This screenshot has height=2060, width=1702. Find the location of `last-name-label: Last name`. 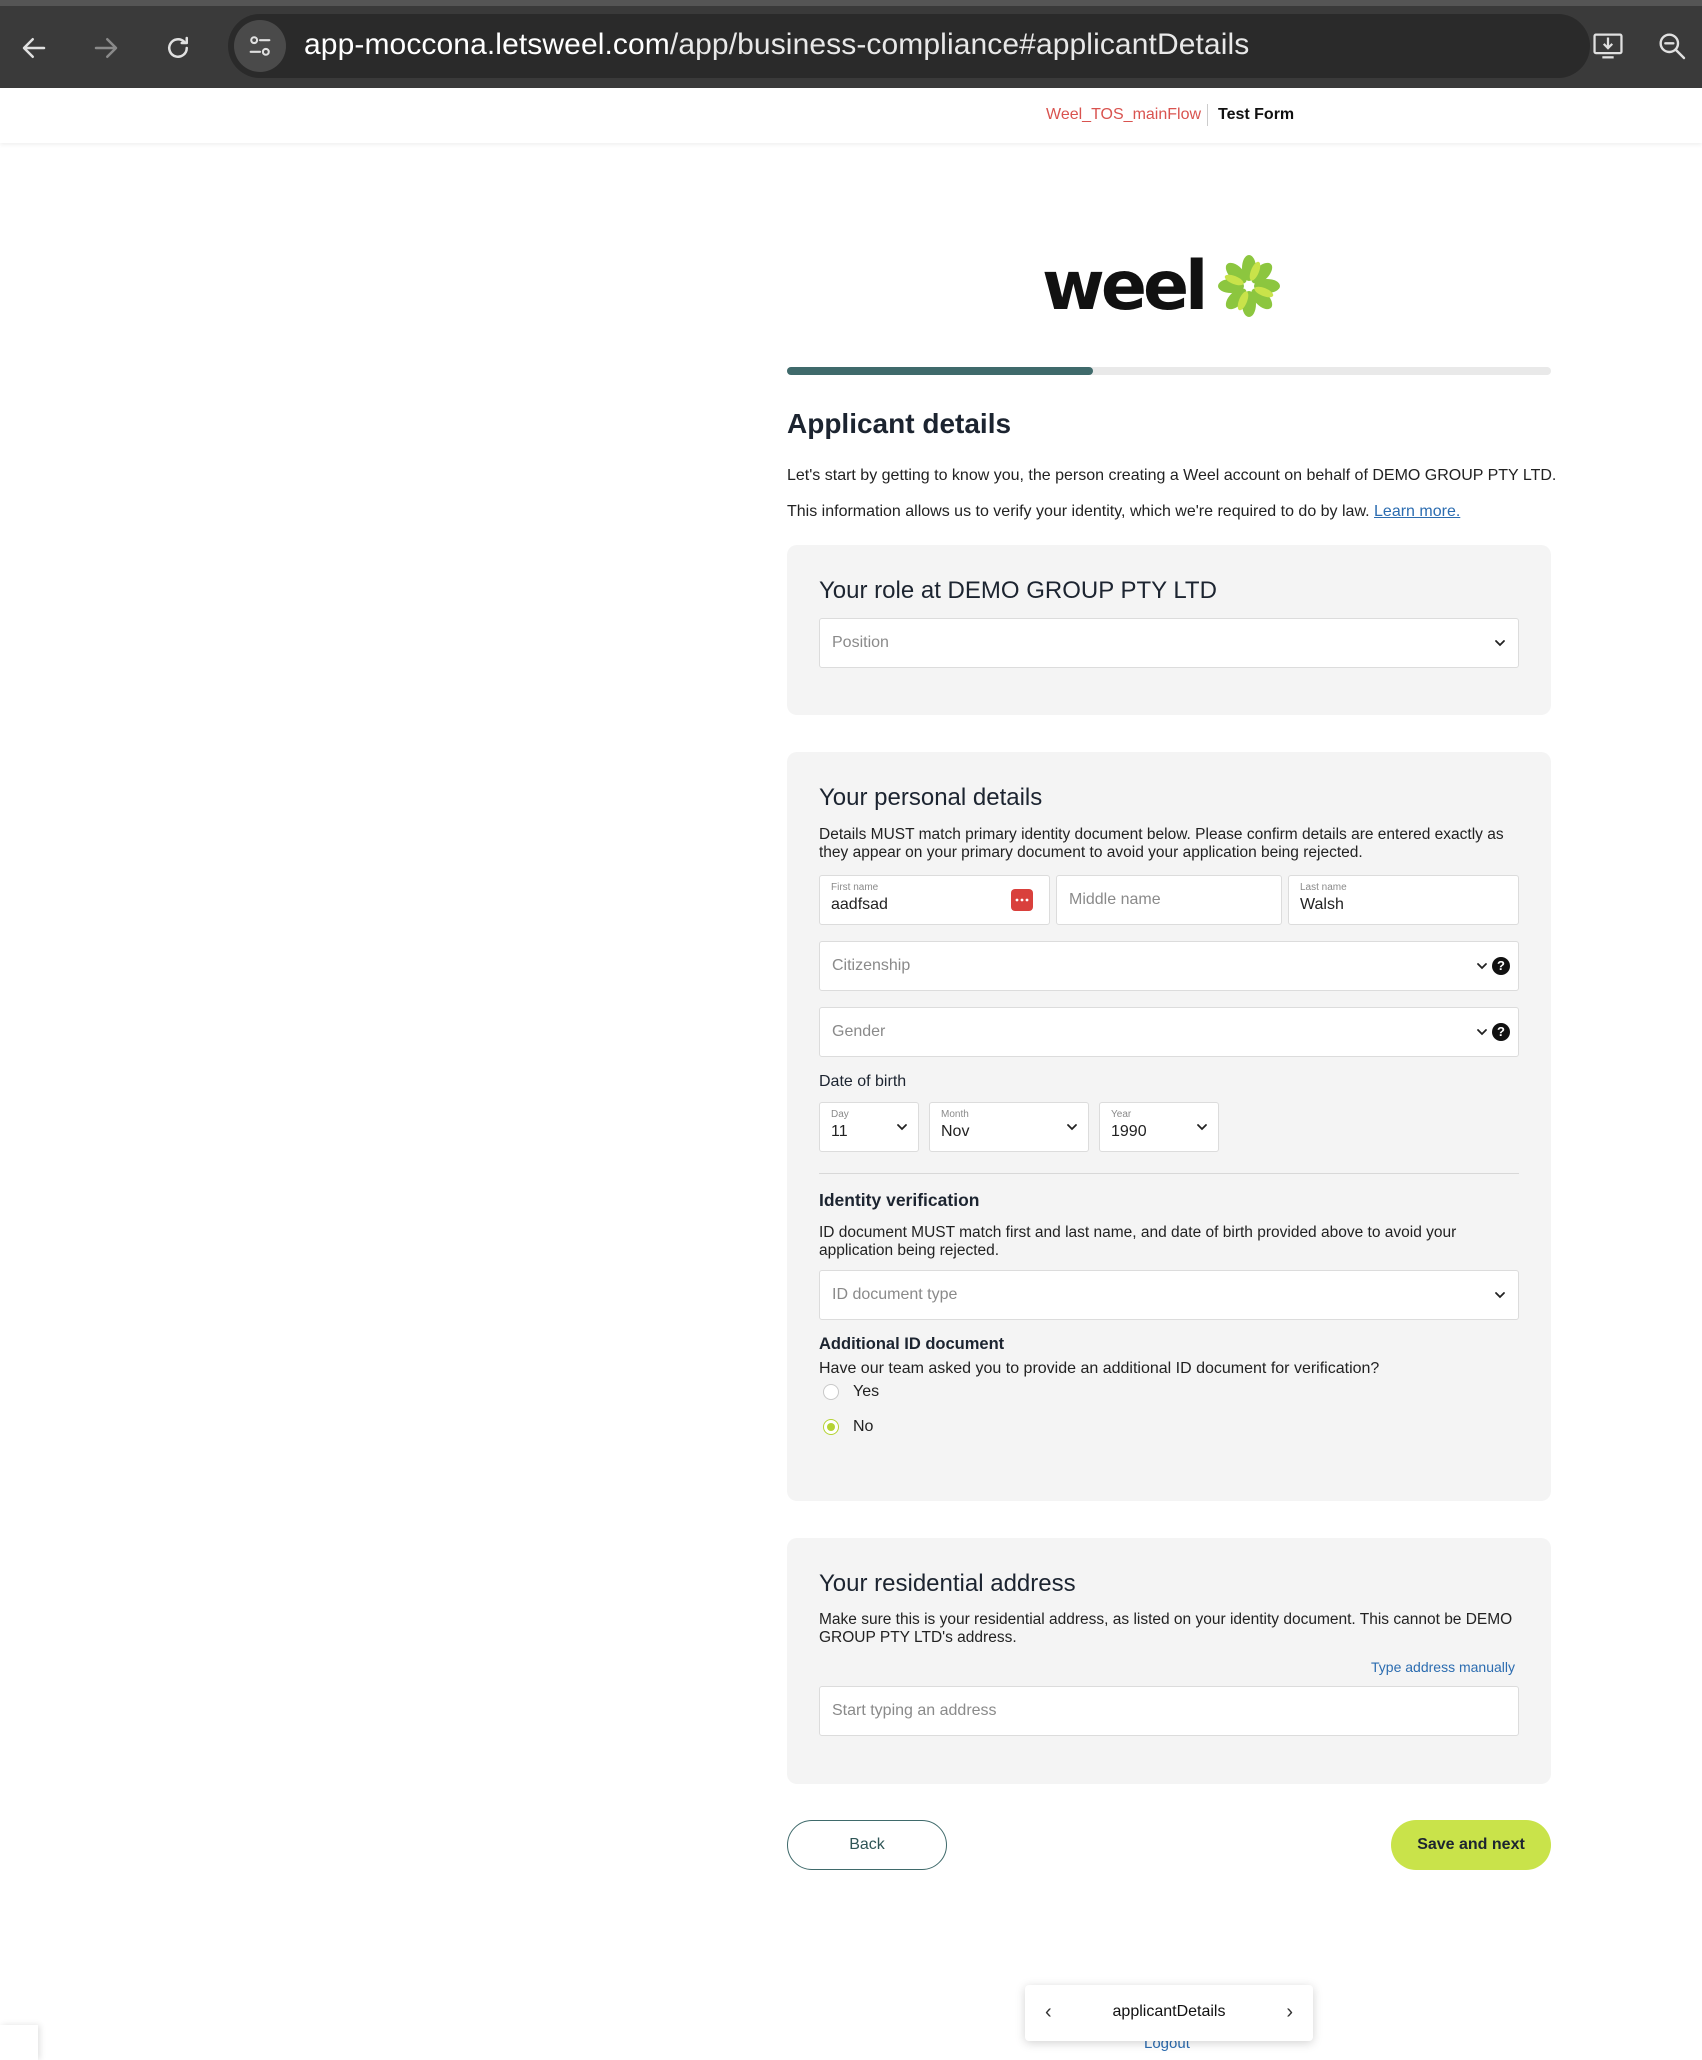

last-name-label: Last name is located at coordinates (1323, 887).